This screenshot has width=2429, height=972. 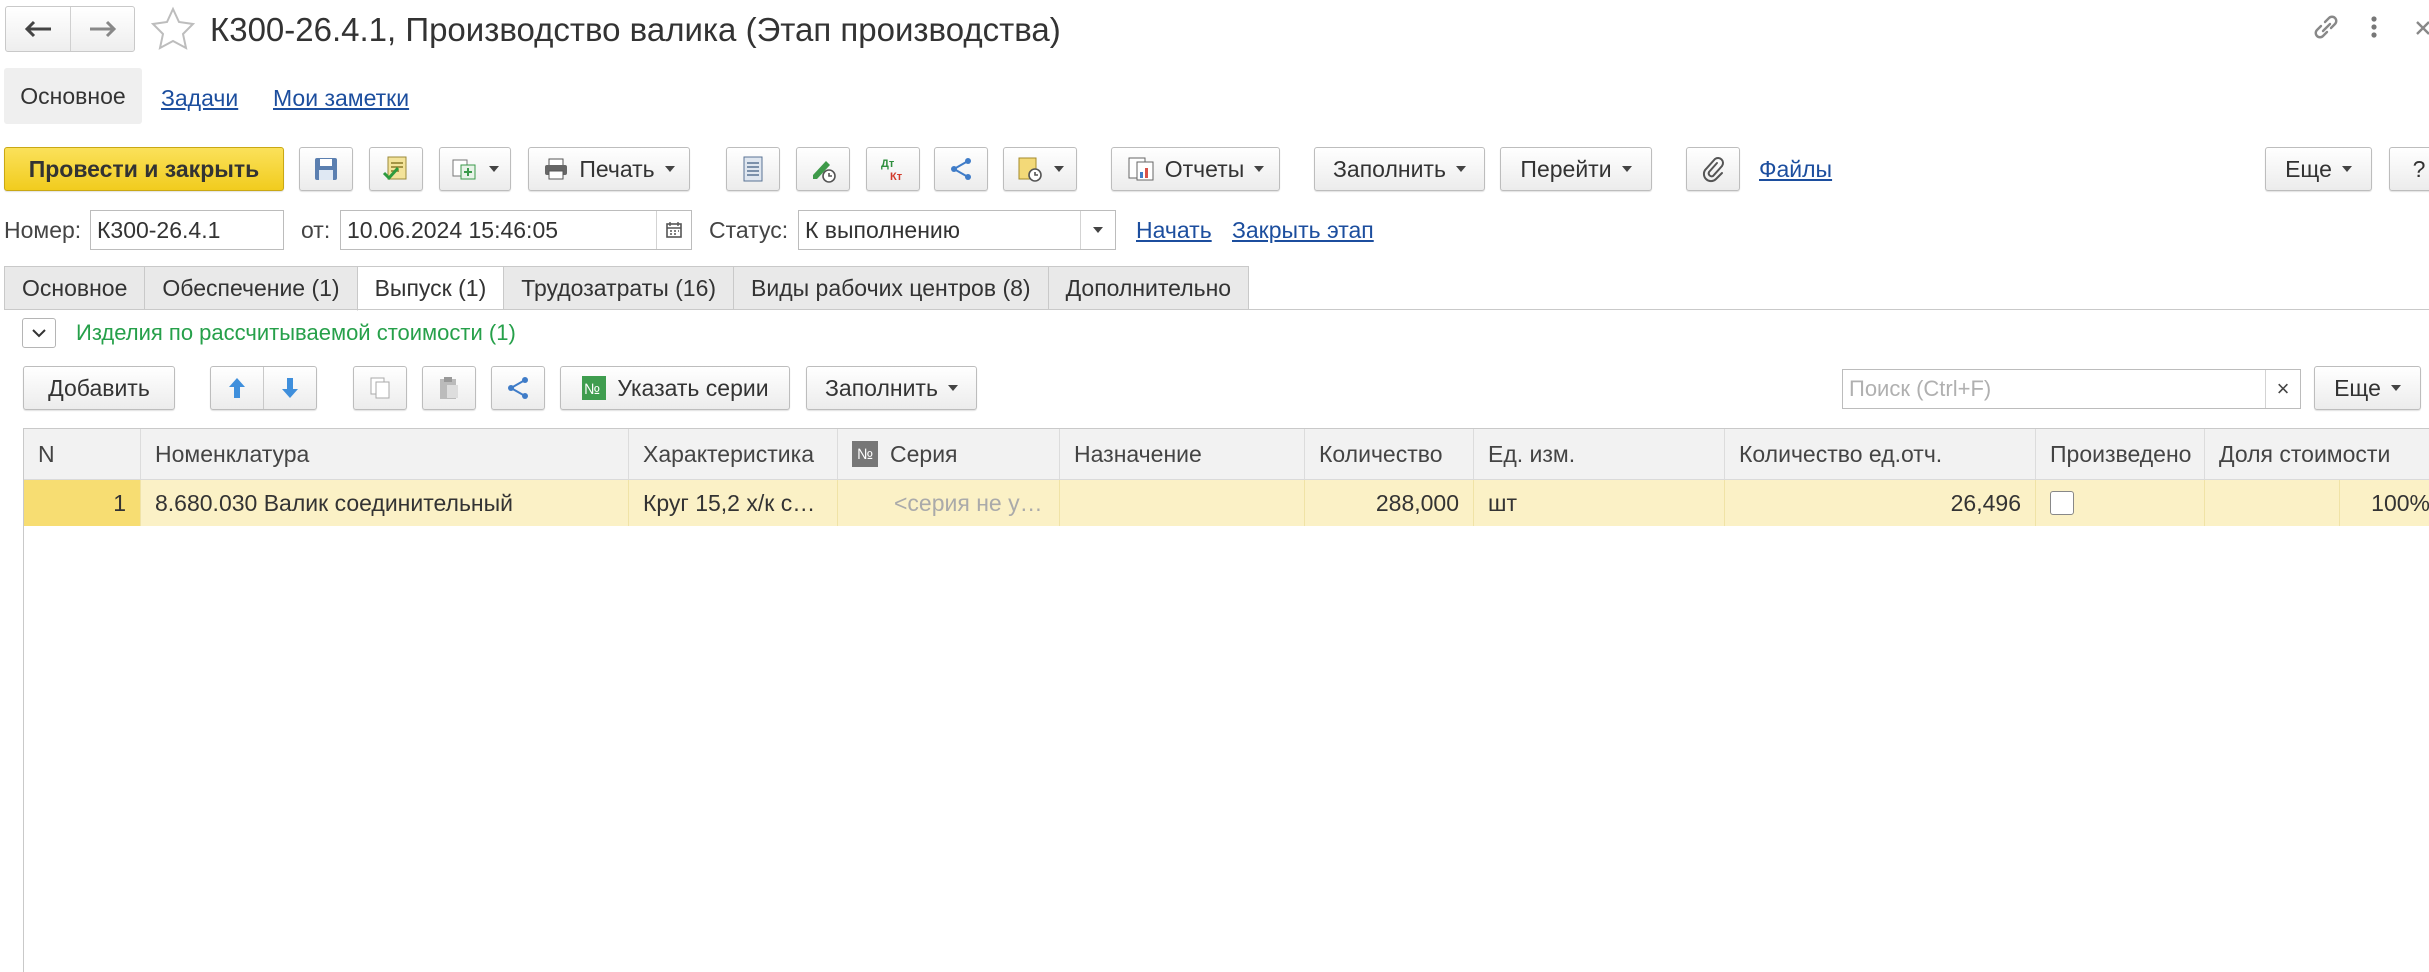 I want to click on arrow-right-icon, so click(x=102, y=29).